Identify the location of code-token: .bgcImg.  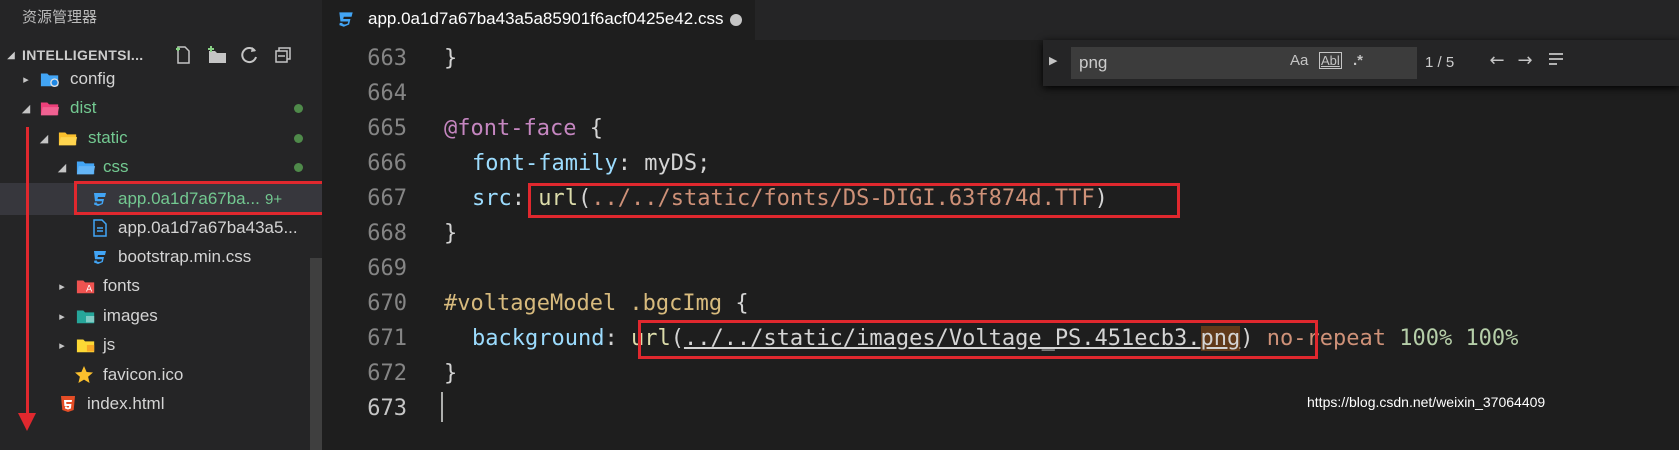
(669, 303).